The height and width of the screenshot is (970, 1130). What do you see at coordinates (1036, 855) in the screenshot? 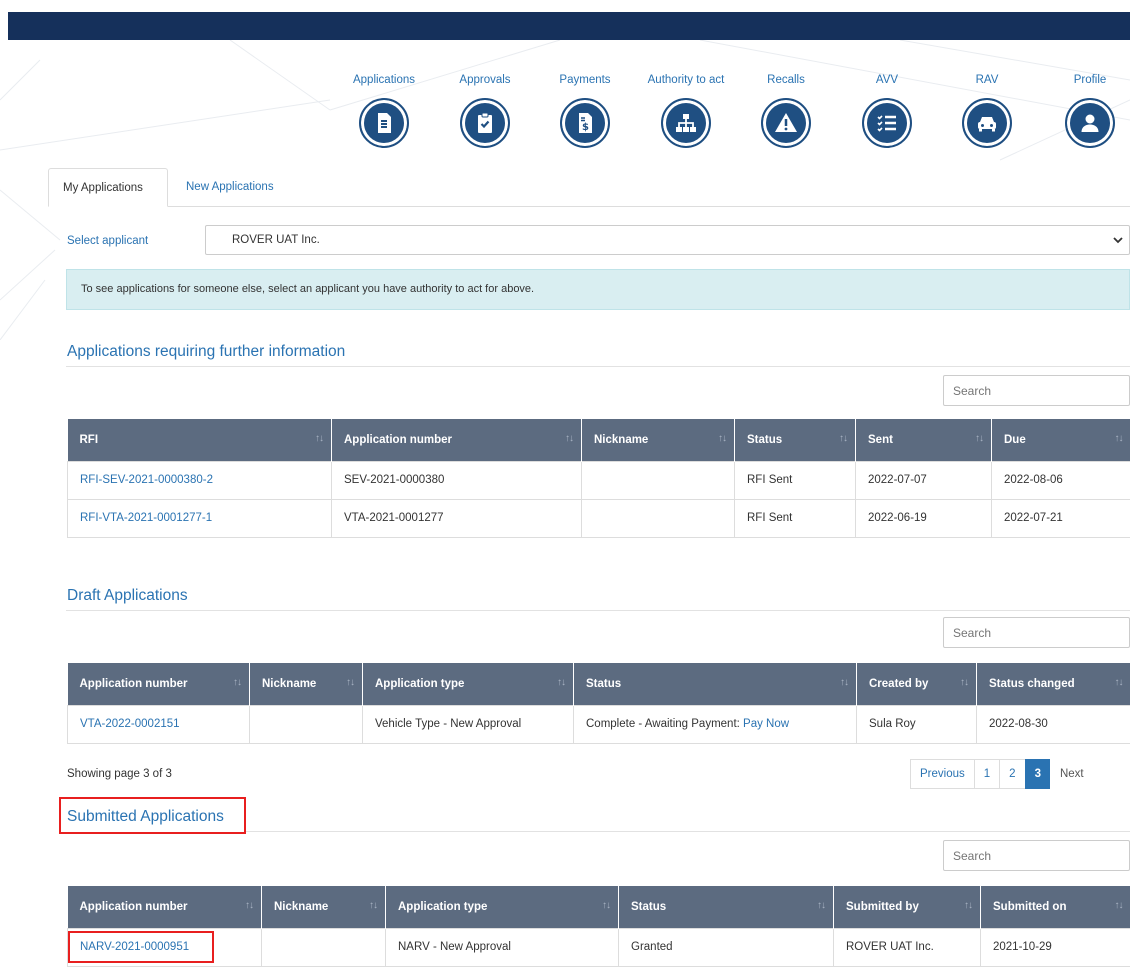
I see `submitted-search-input` at bounding box center [1036, 855].